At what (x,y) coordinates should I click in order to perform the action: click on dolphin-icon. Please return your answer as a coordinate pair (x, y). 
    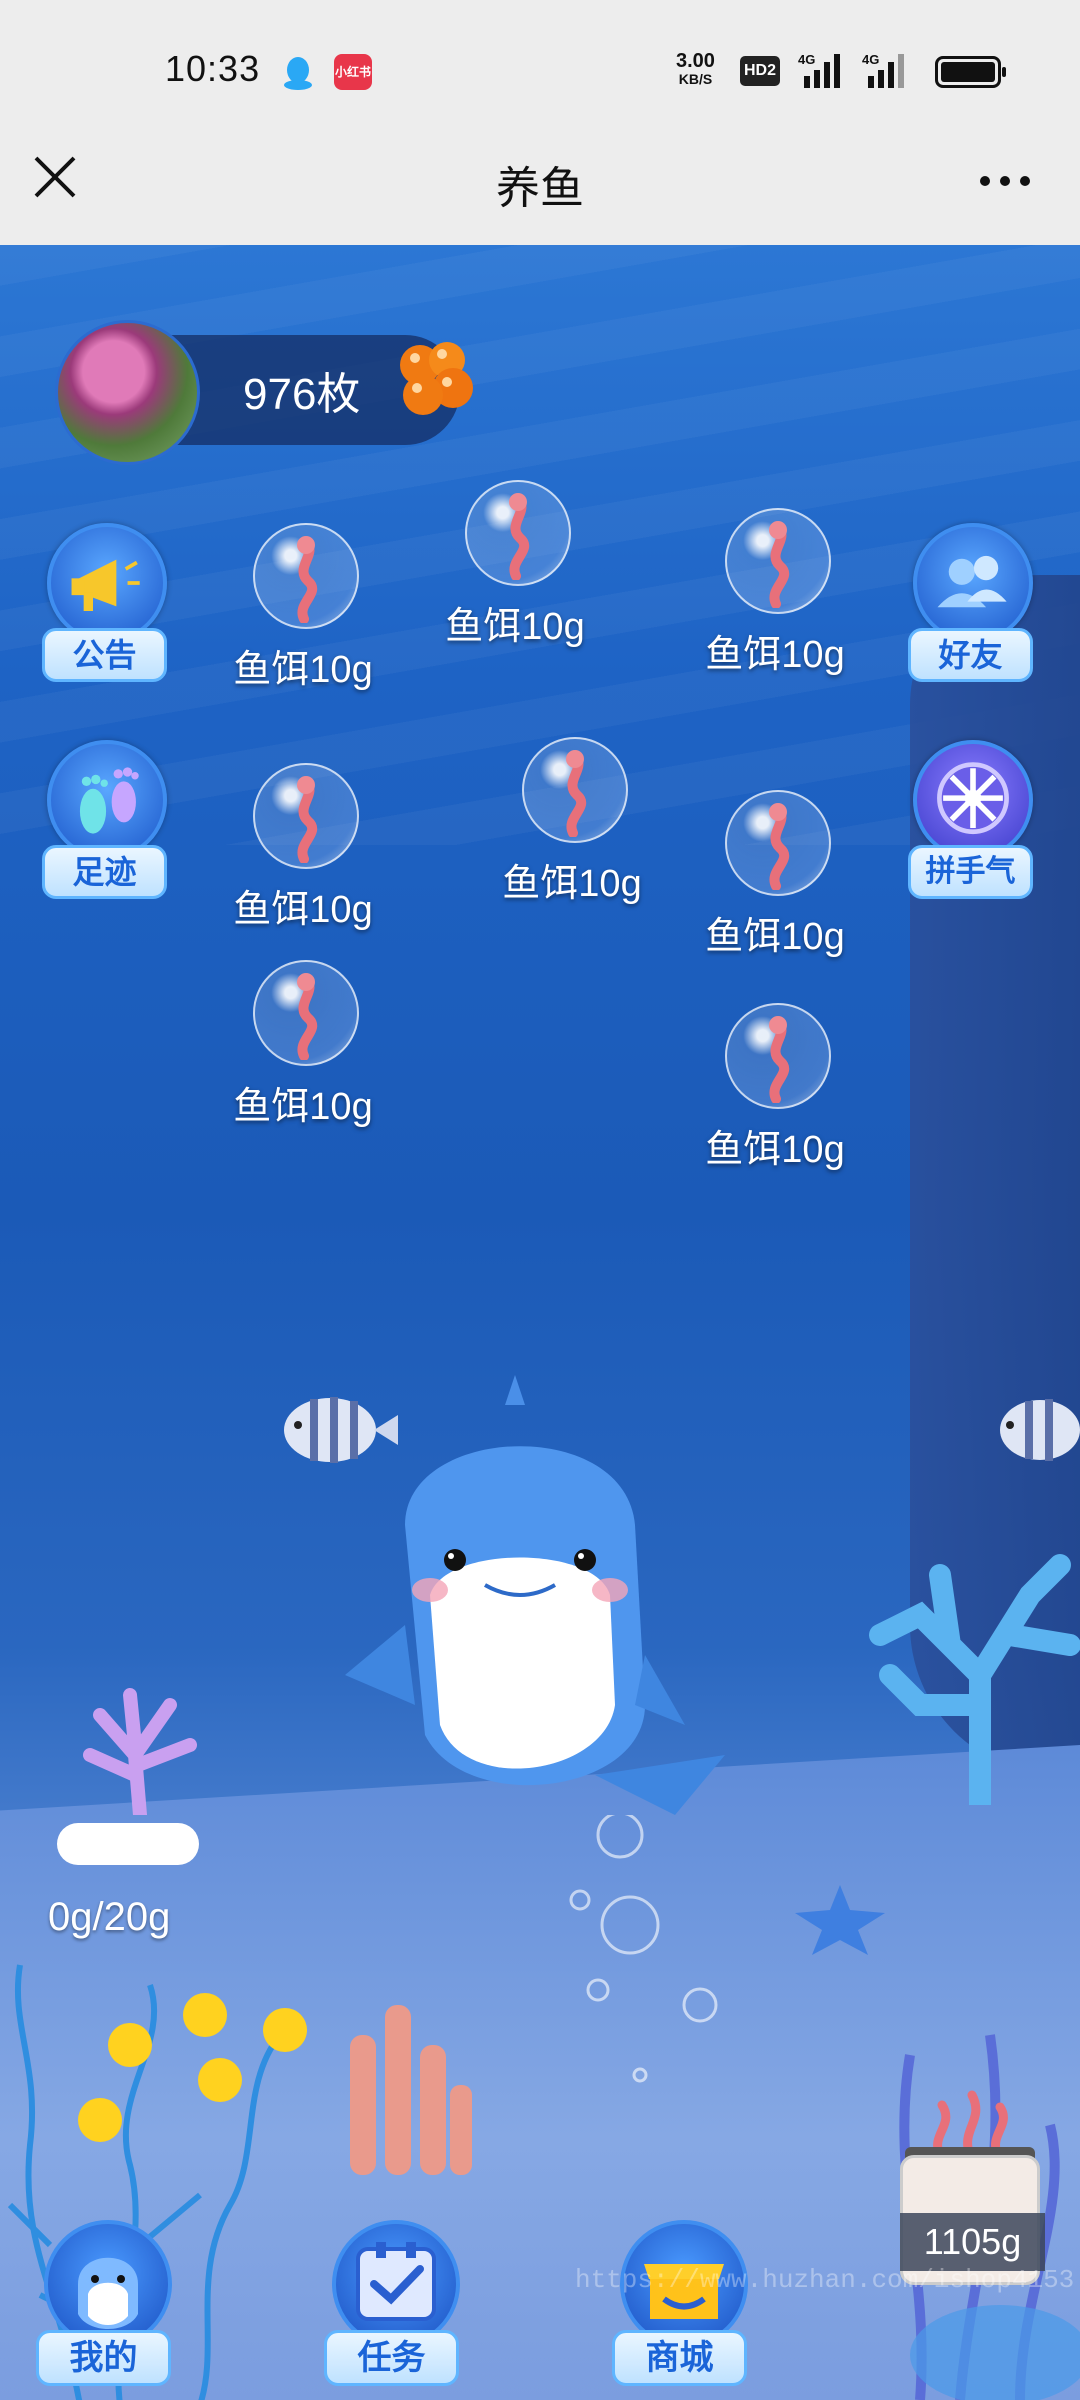
    Looking at the image, I should click on (108, 2293).